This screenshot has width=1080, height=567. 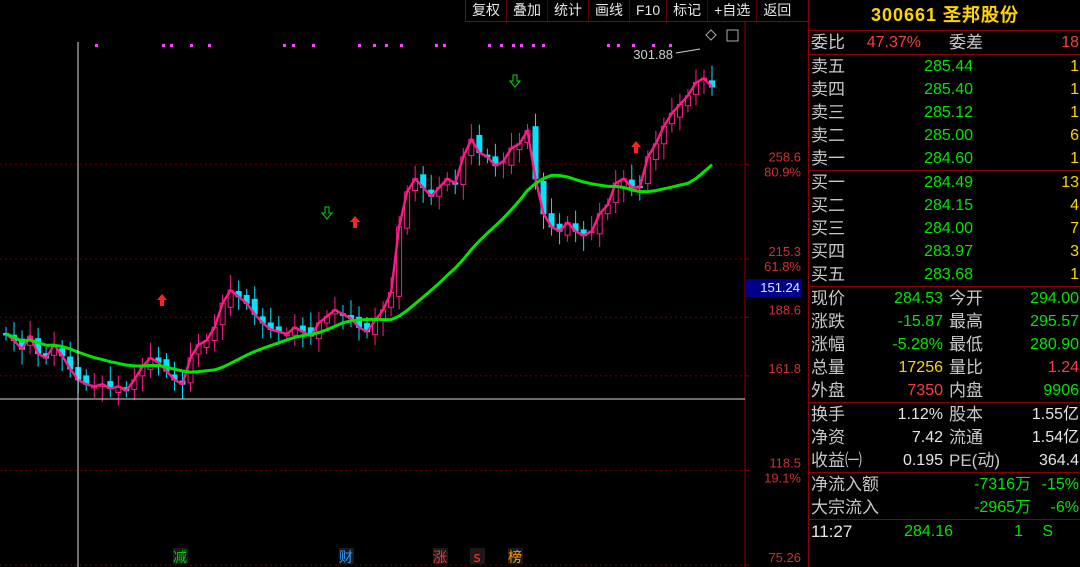 I want to click on fund-value: 364.4, so click(x=1058, y=460).